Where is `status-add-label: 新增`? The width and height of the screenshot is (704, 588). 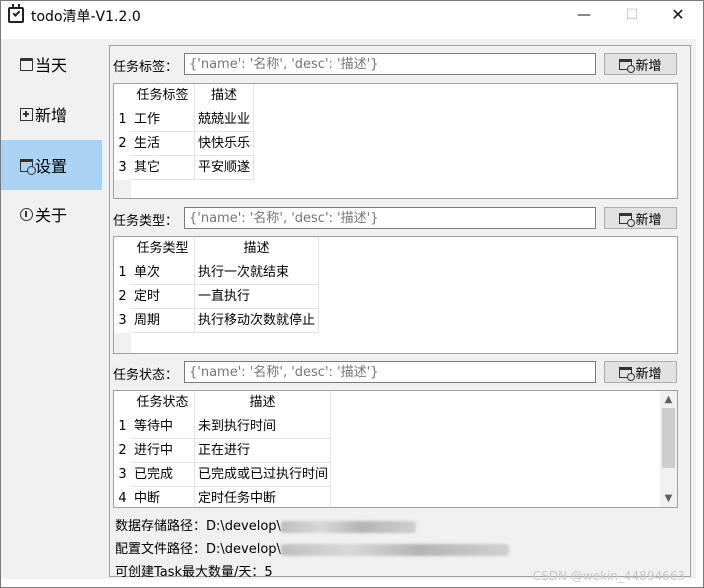
status-add-label: 新增 is located at coordinates (648, 374).